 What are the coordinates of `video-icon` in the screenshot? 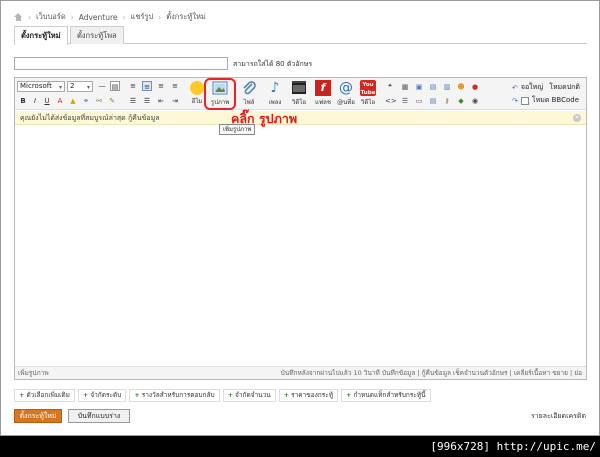 It's located at (299, 87).